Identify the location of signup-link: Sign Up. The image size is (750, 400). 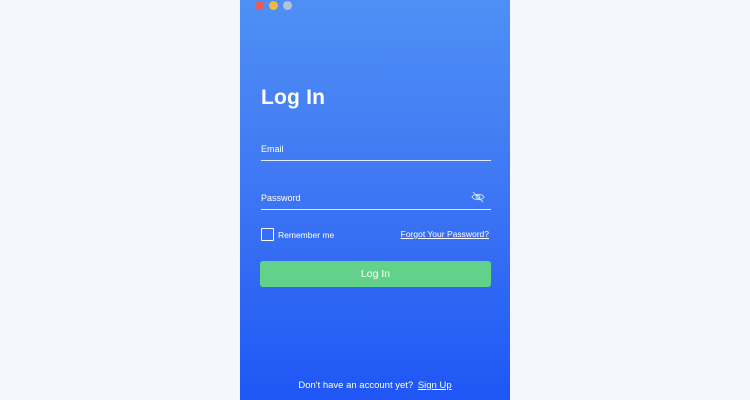
(435, 385).